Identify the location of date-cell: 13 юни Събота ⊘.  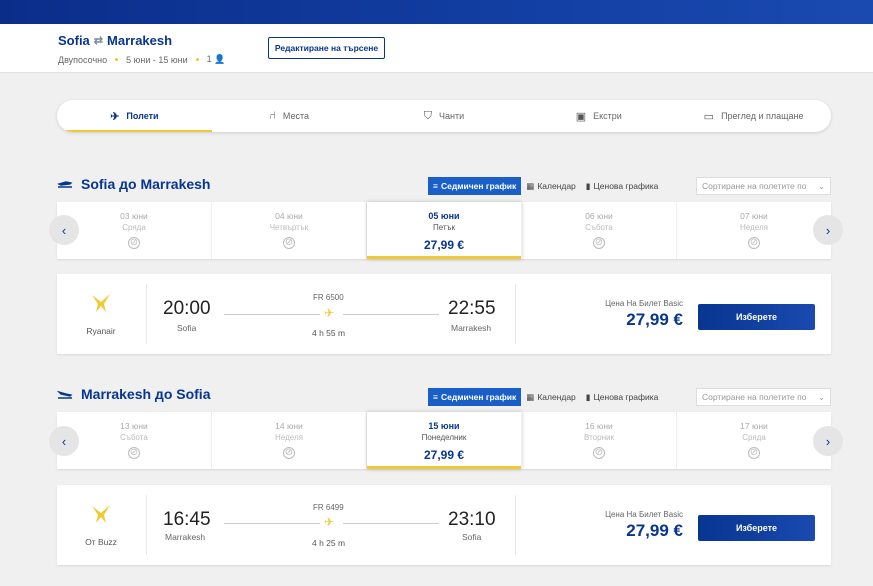
(134, 440).